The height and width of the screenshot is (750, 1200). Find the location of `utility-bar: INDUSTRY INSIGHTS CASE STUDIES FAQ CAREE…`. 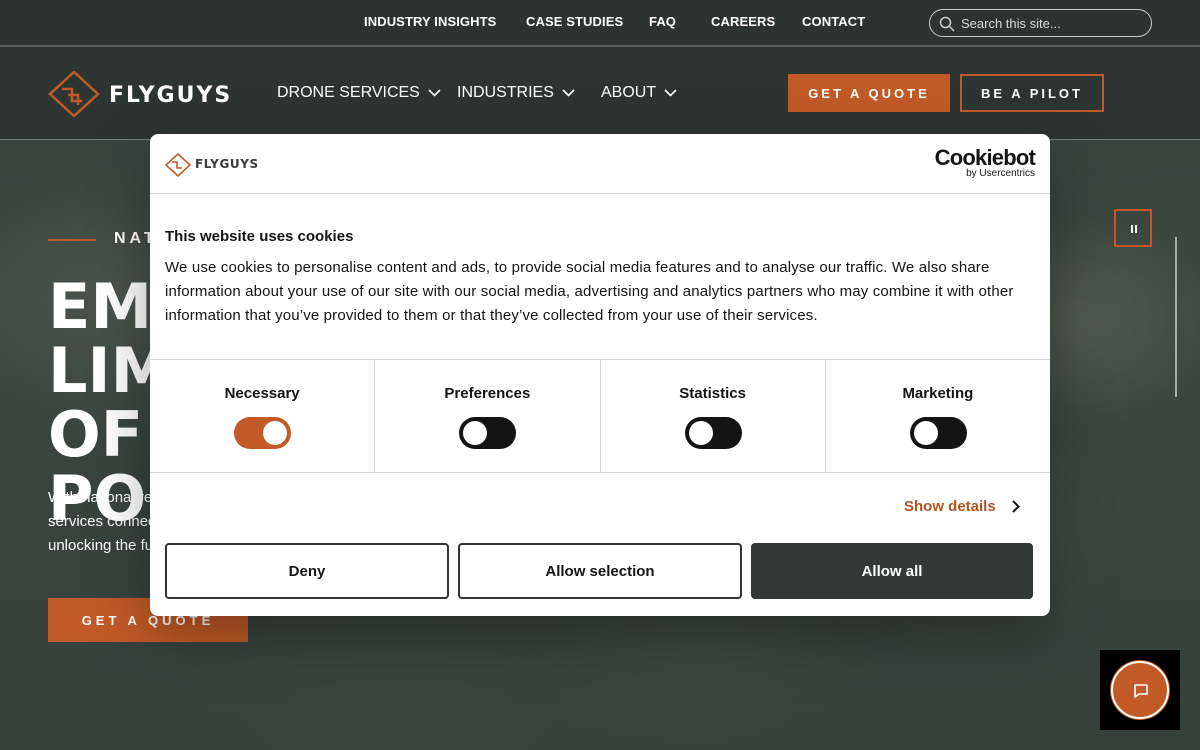

utility-bar: INDUSTRY INSIGHTS CASE STUDIES FAQ CAREE… is located at coordinates (600, 23).